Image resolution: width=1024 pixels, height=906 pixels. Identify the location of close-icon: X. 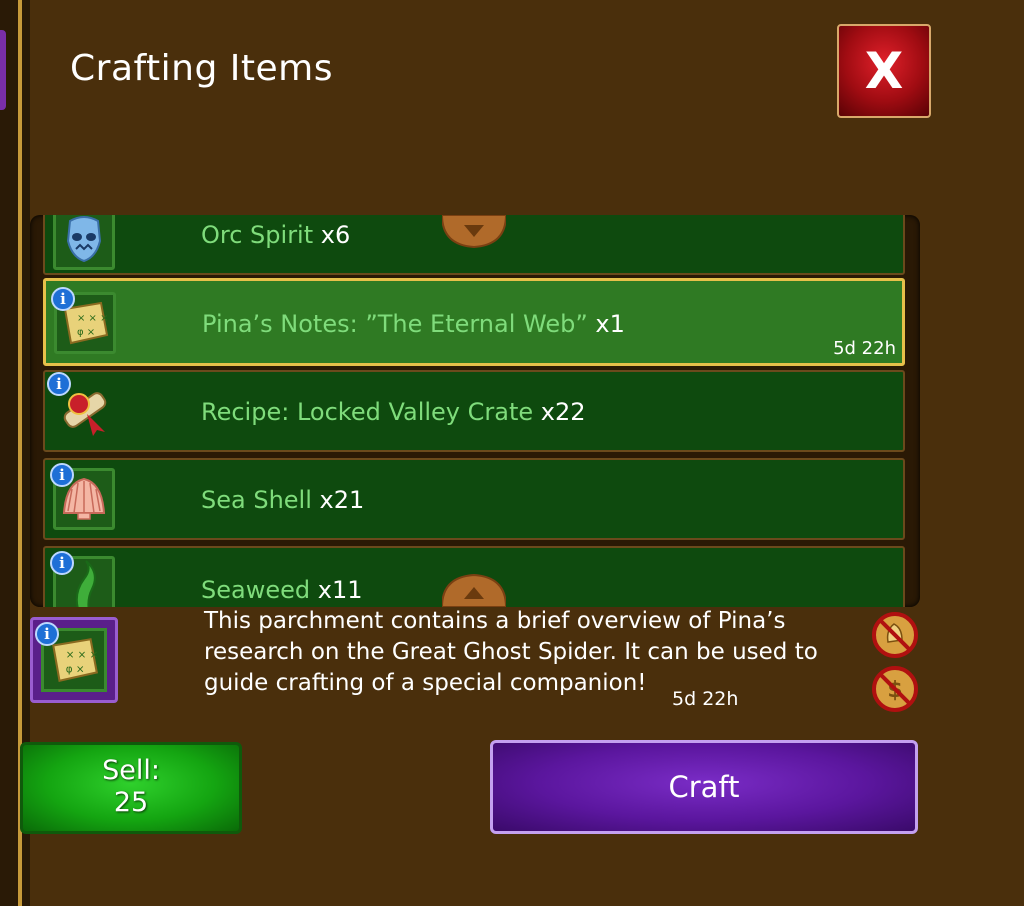
(884, 71).